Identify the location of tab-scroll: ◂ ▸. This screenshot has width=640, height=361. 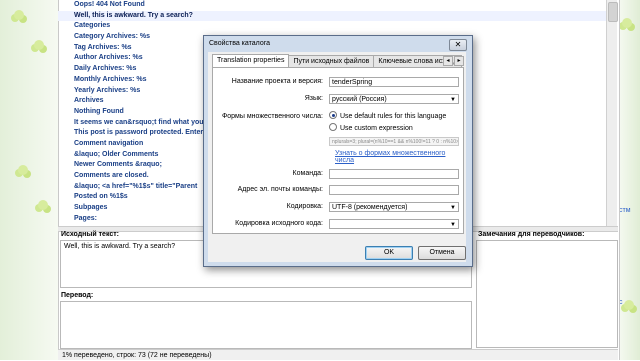
(453, 61).